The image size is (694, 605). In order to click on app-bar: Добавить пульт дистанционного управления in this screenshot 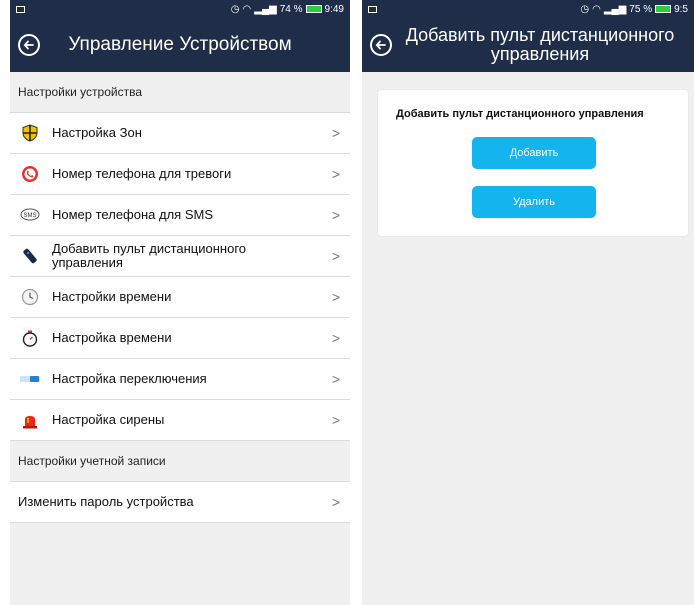, I will do `click(528, 45)`.